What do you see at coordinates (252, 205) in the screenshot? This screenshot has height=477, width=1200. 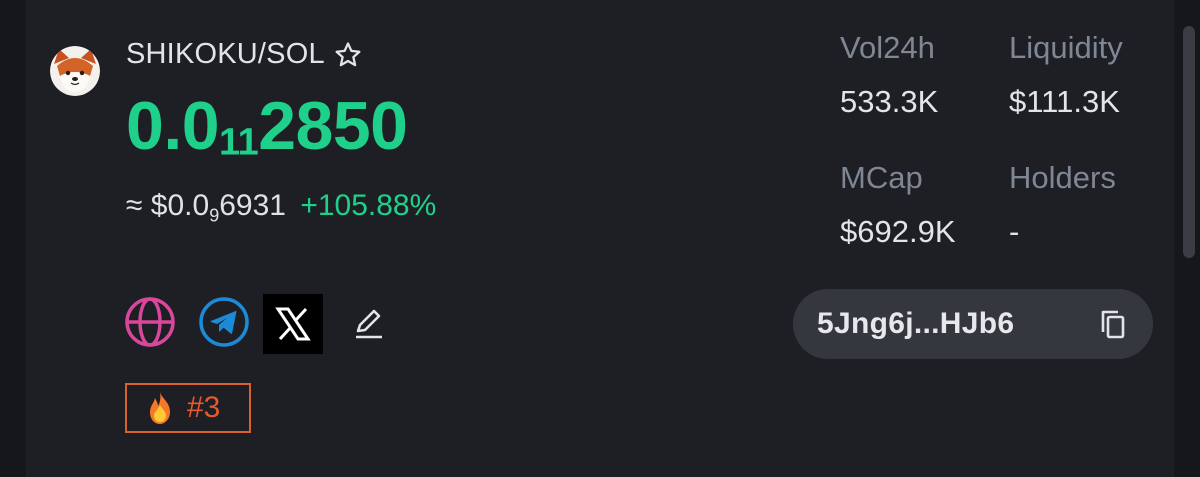 I see `usd-digits: 6931` at bounding box center [252, 205].